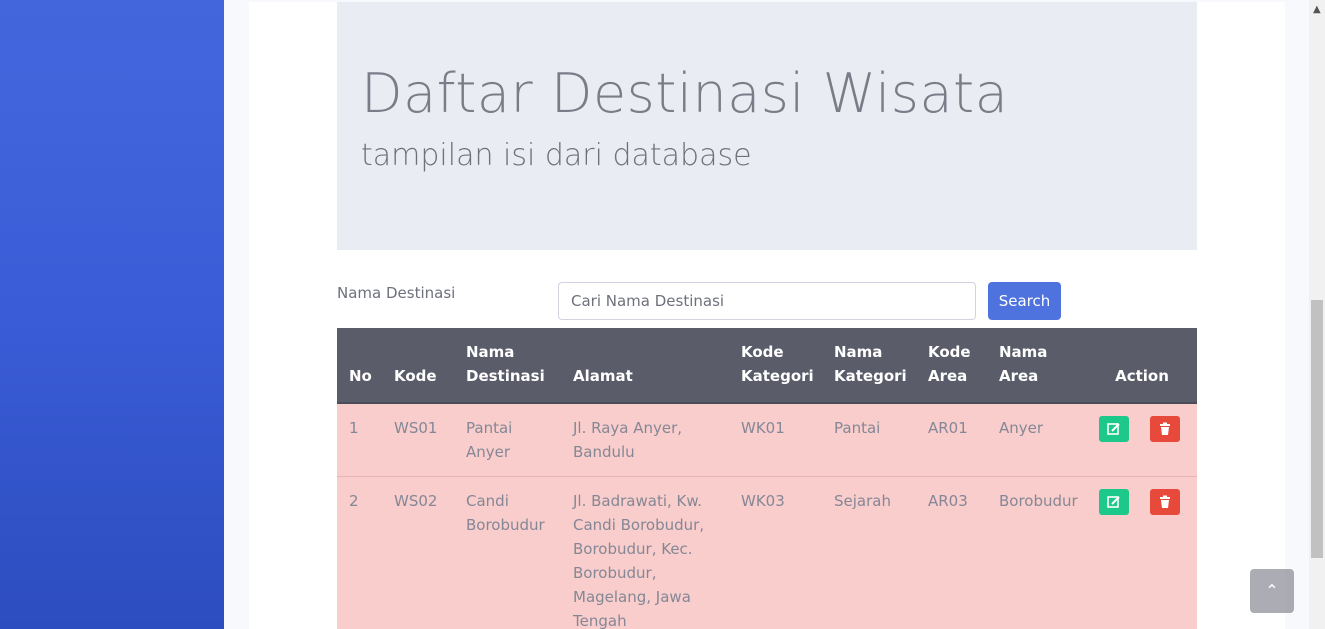 Image resolution: width=1325 pixels, height=629 pixels. What do you see at coordinates (869, 552) in the screenshot?
I see `cell-nama-kategori: Sejarah` at bounding box center [869, 552].